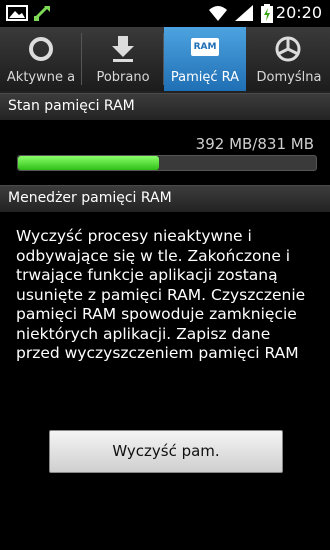  I want to click on ram-status-header: Stan pamięci RAM, so click(165, 106).